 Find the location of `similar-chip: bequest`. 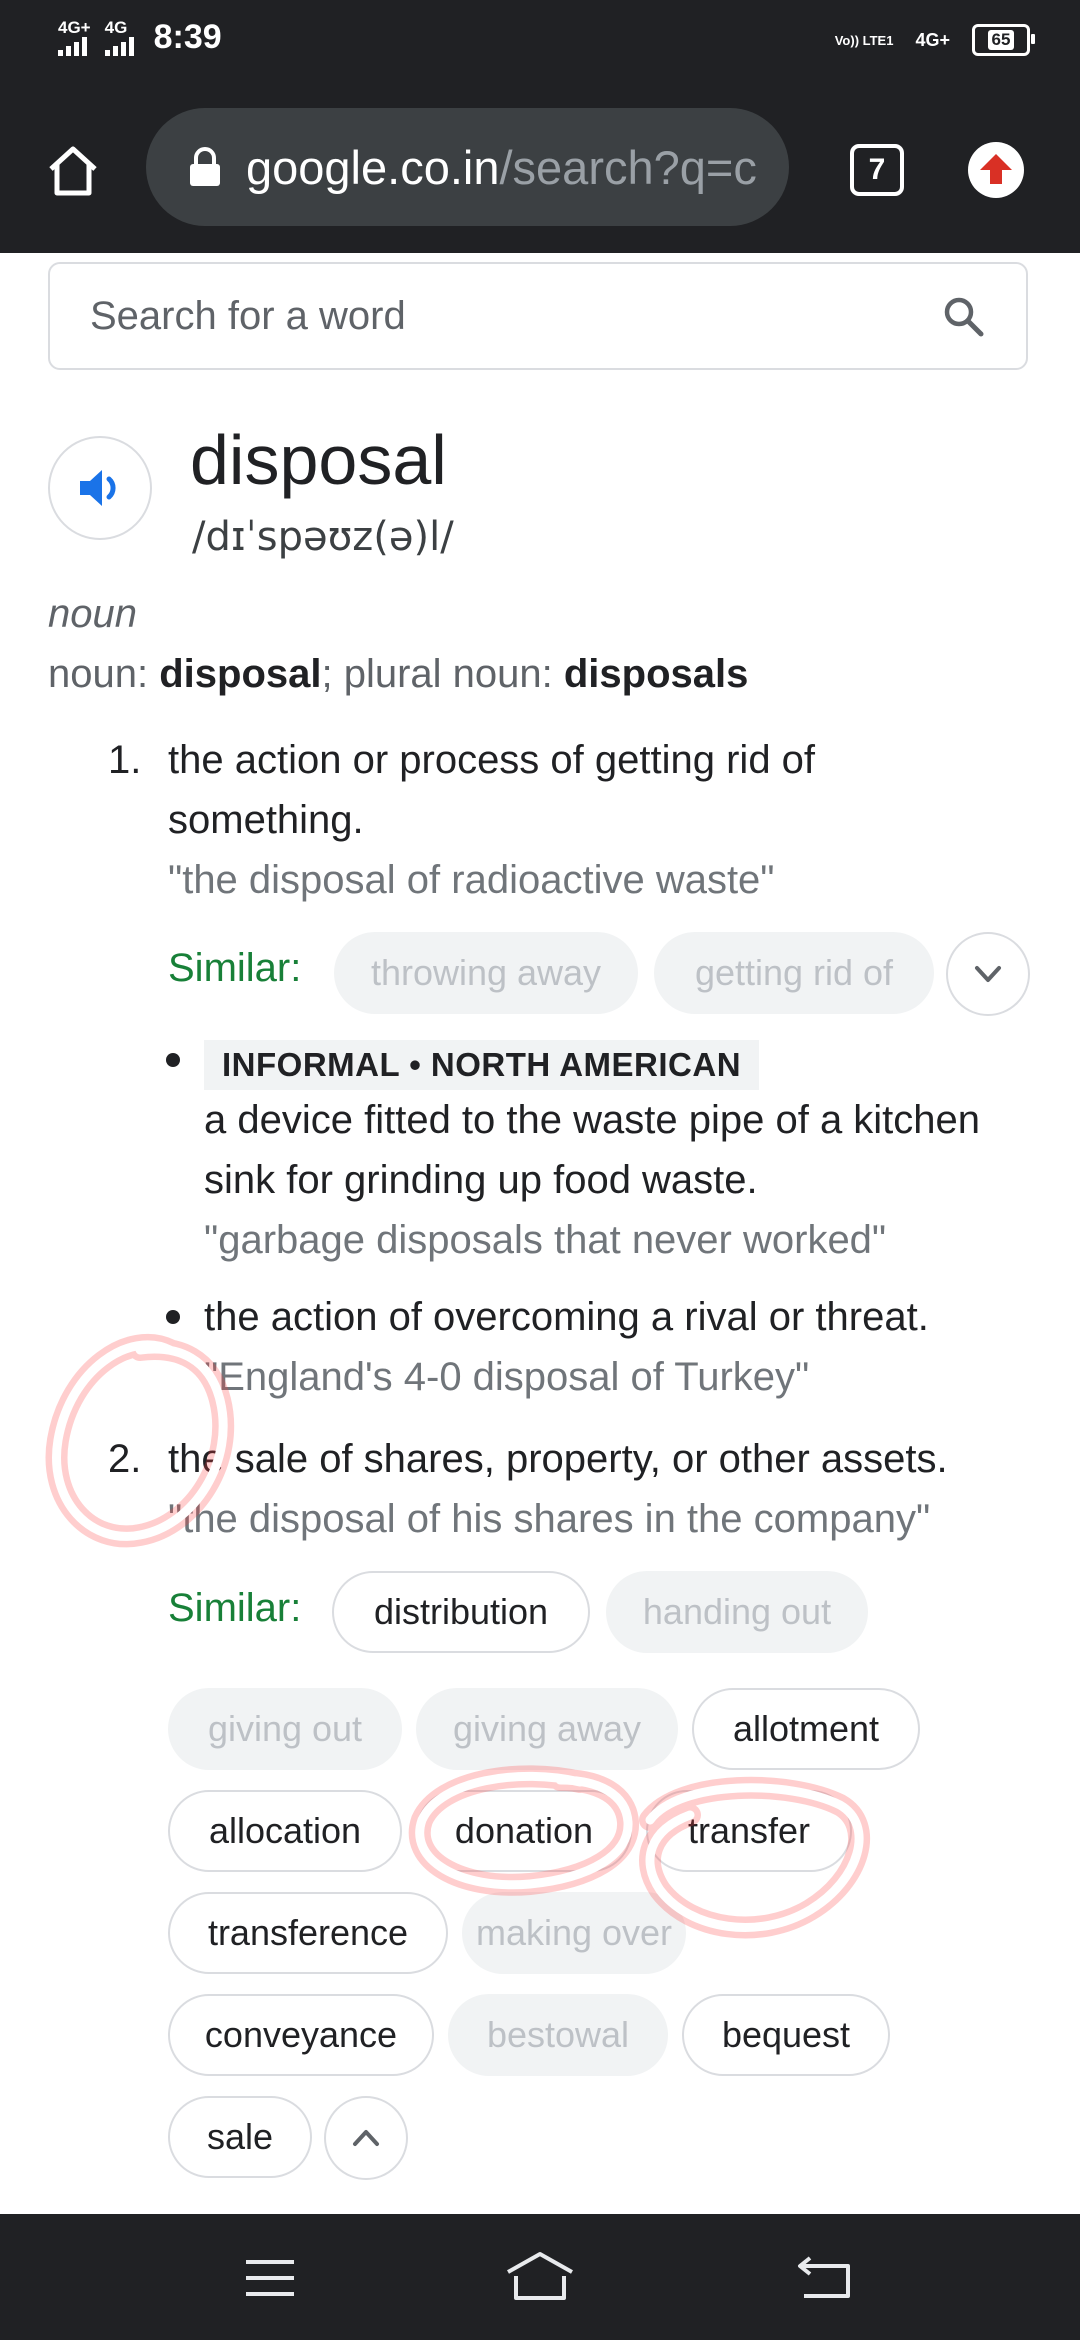

similar-chip: bequest is located at coordinates (786, 2035).